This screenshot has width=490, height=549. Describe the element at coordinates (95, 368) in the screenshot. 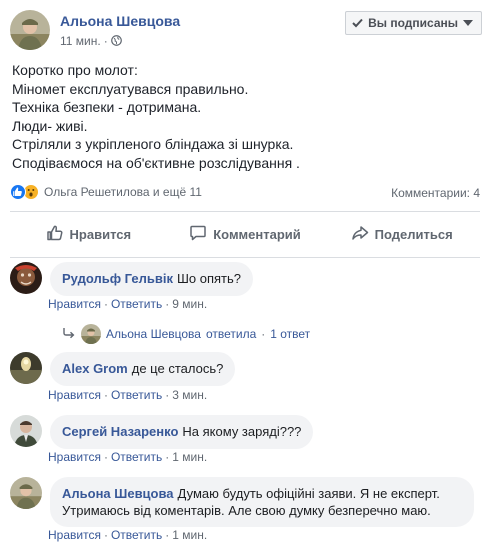

I see `commenter-name: Alex Grom` at that location.